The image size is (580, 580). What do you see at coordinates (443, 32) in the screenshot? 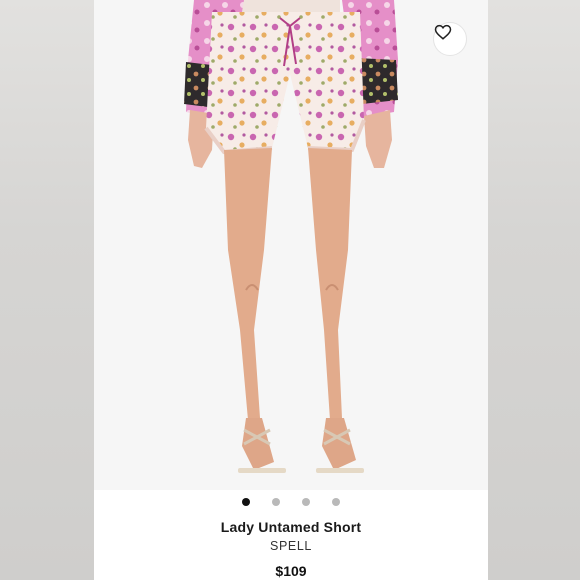
I see `heart-outline-icon` at bounding box center [443, 32].